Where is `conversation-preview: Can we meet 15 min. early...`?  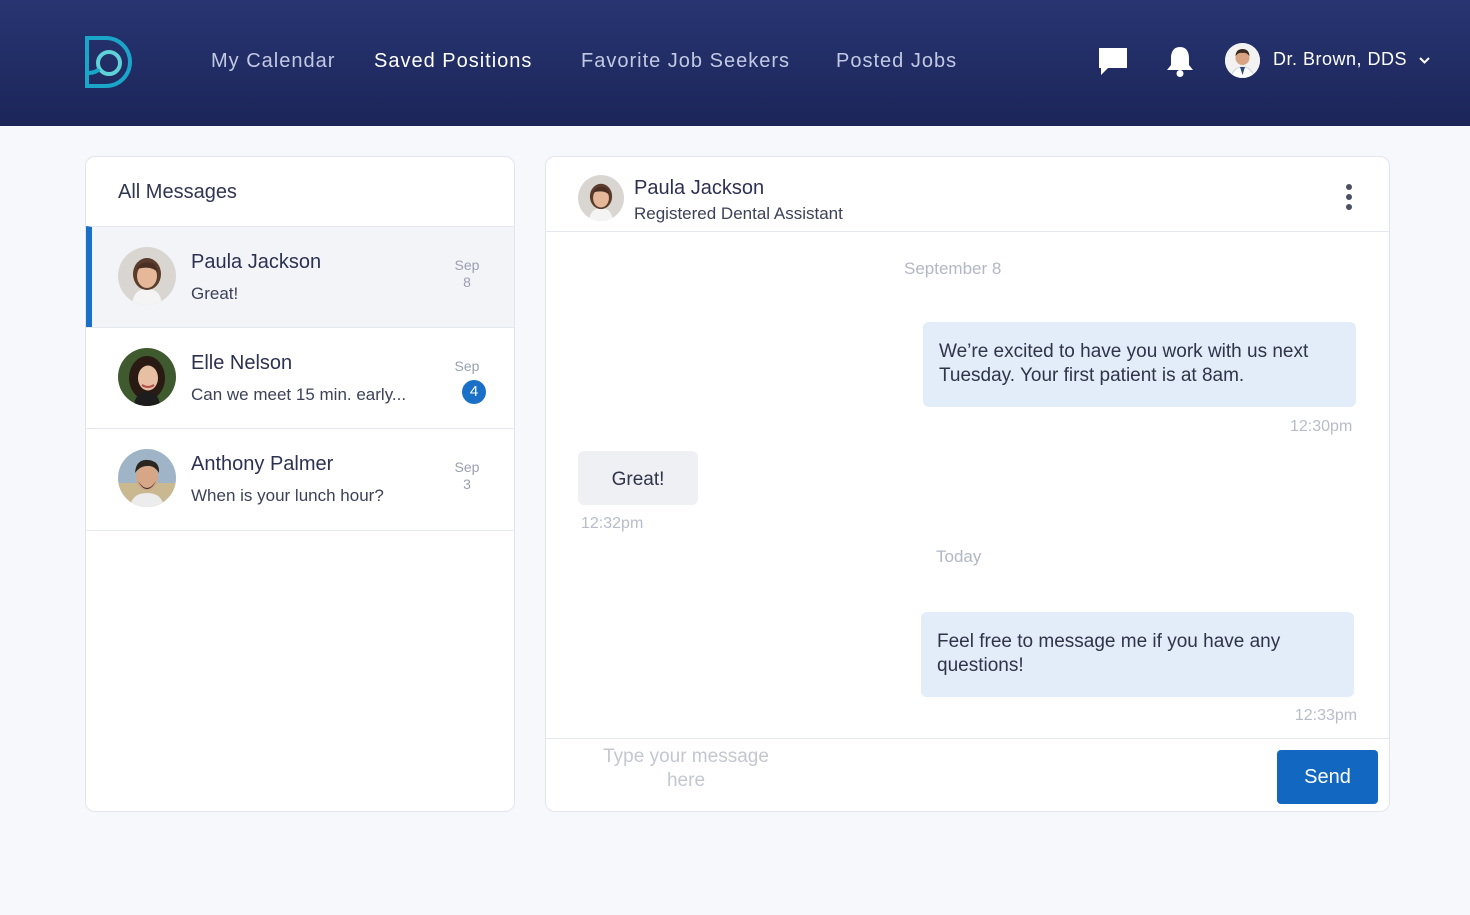
conversation-preview: Can we meet 15 min. early... is located at coordinates (299, 394).